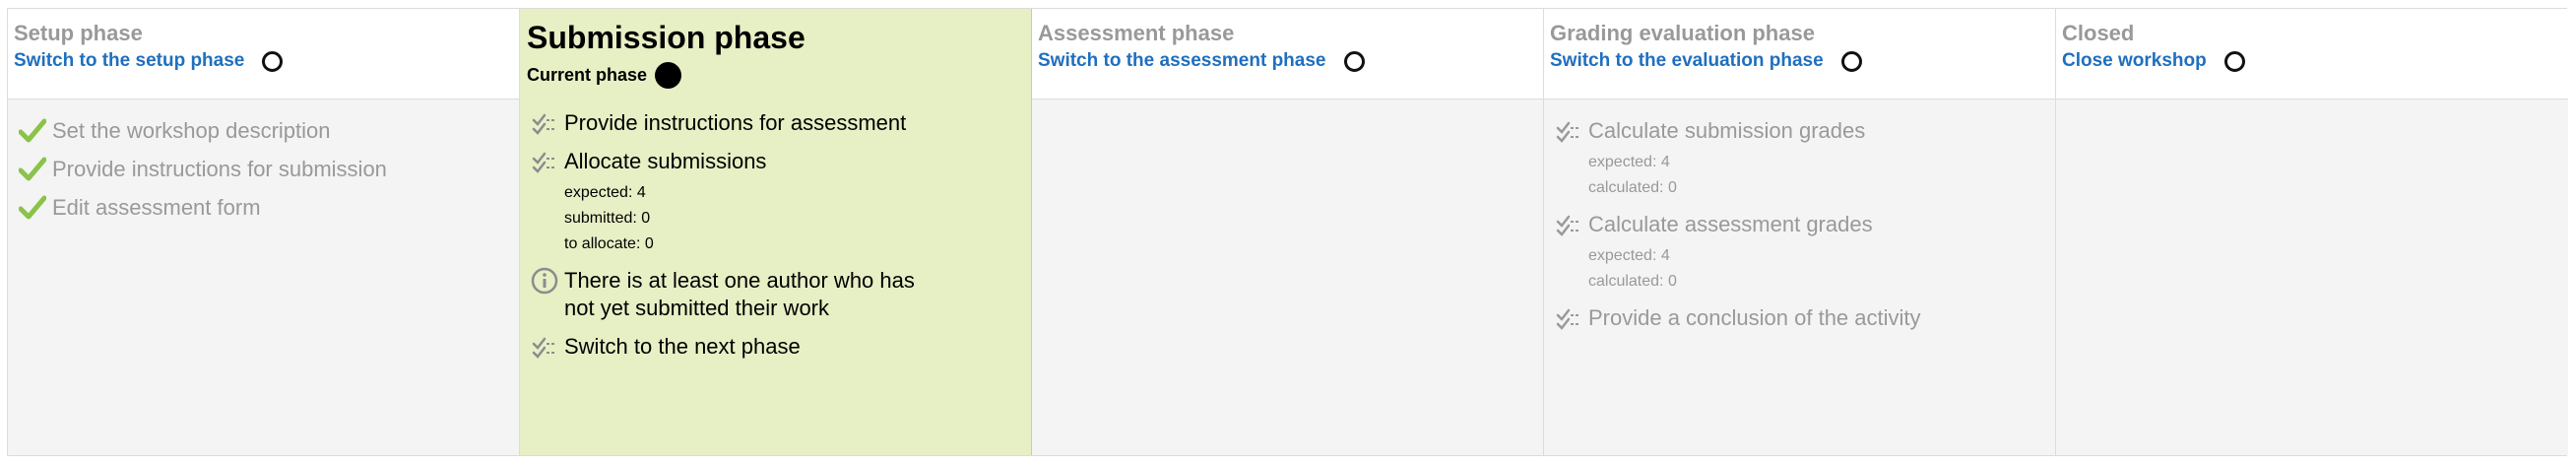  I want to click on task-label: Allocate submissions, so click(665, 161).